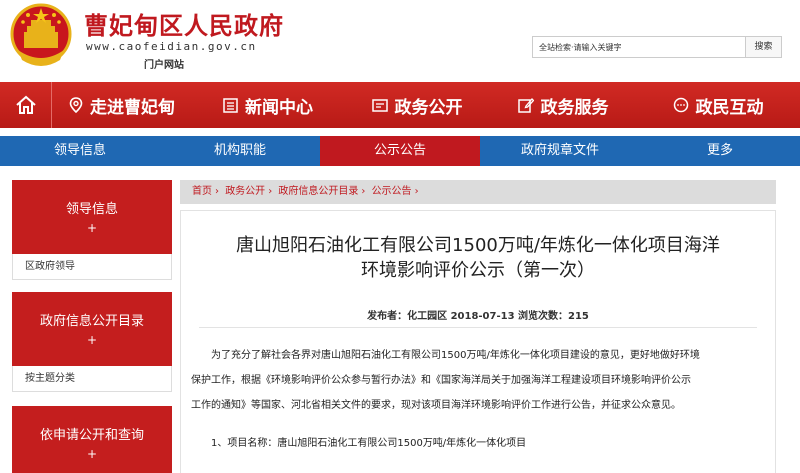 The width and height of the screenshot is (800, 473). I want to click on nav-item-gov-affairs: 政务公开, so click(417, 105).